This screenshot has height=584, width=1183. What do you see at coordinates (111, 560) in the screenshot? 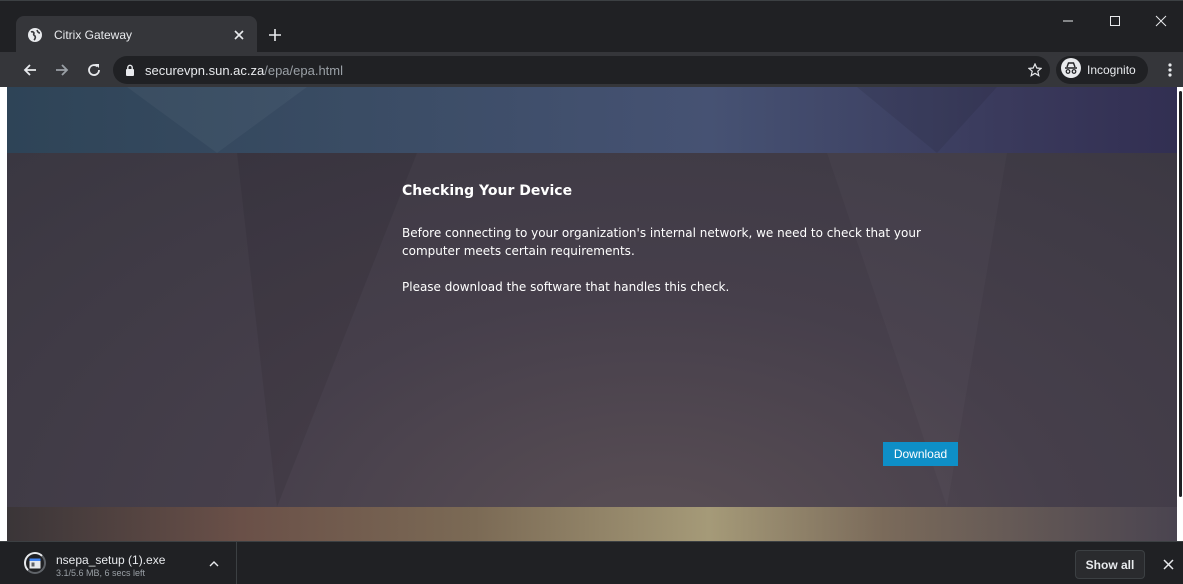
I see `download-filename: nsepa_setup (1).exe` at bounding box center [111, 560].